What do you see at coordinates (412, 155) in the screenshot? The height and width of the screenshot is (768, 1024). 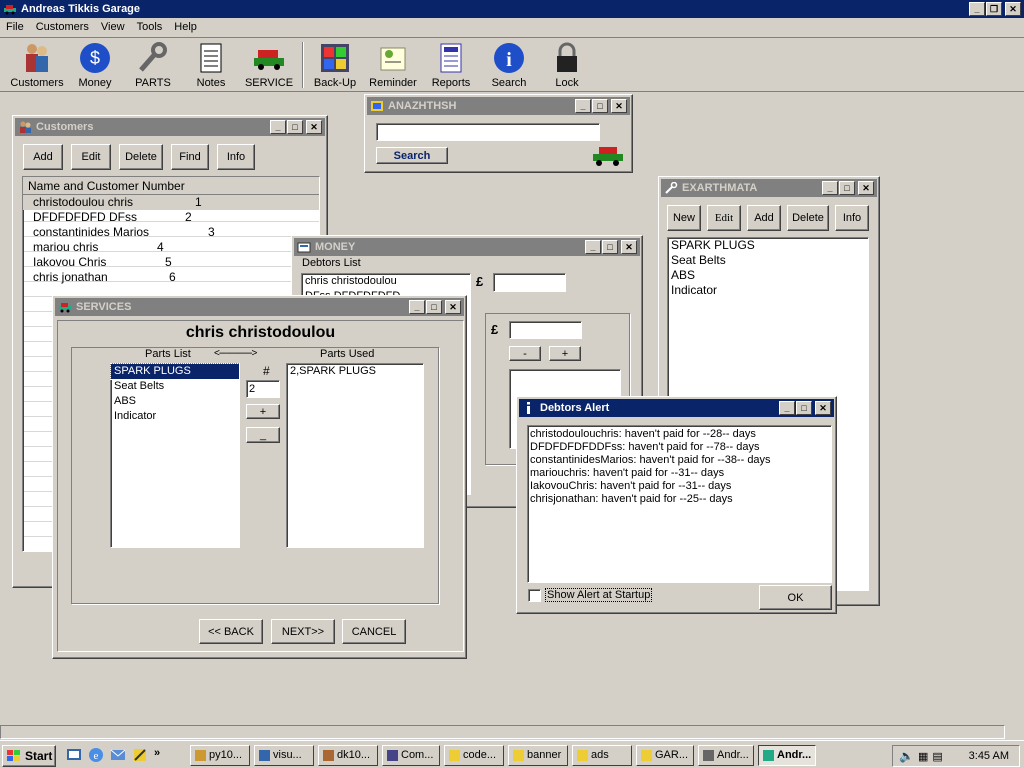 I see `search-button: Search` at bounding box center [412, 155].